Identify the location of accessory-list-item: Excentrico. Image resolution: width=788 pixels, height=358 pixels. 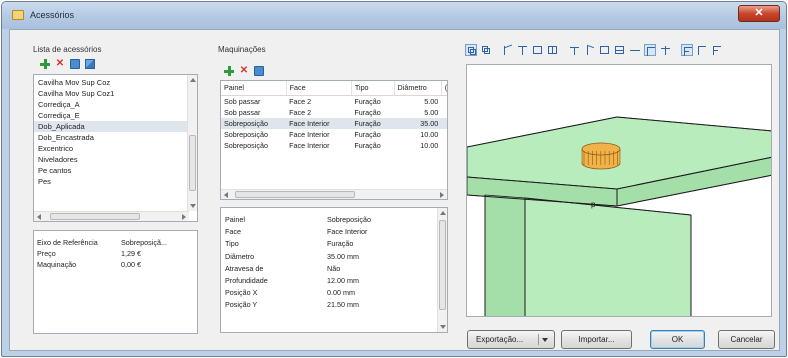
(110, 148).